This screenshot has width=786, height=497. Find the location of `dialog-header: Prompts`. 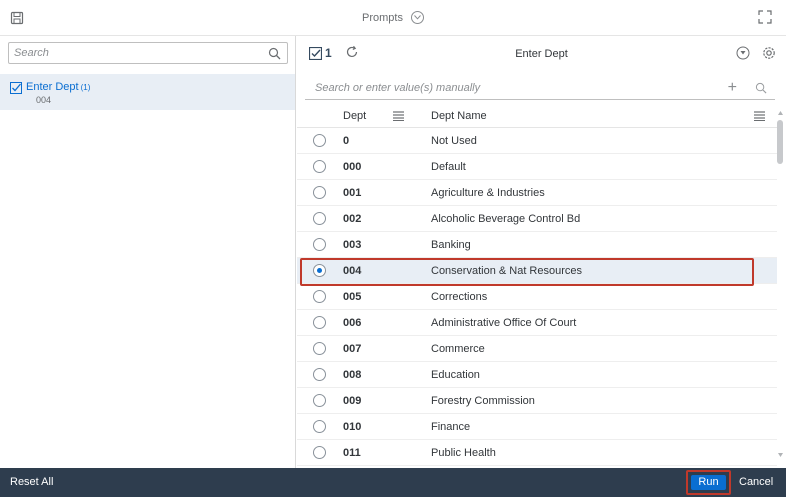

dialog-header: Prompts is located at coordinates (393, 18).